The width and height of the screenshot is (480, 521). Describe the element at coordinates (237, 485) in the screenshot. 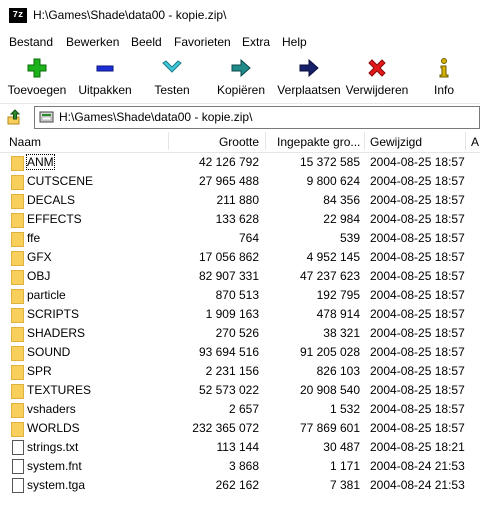

I see `file-size: 262 162` at that location.